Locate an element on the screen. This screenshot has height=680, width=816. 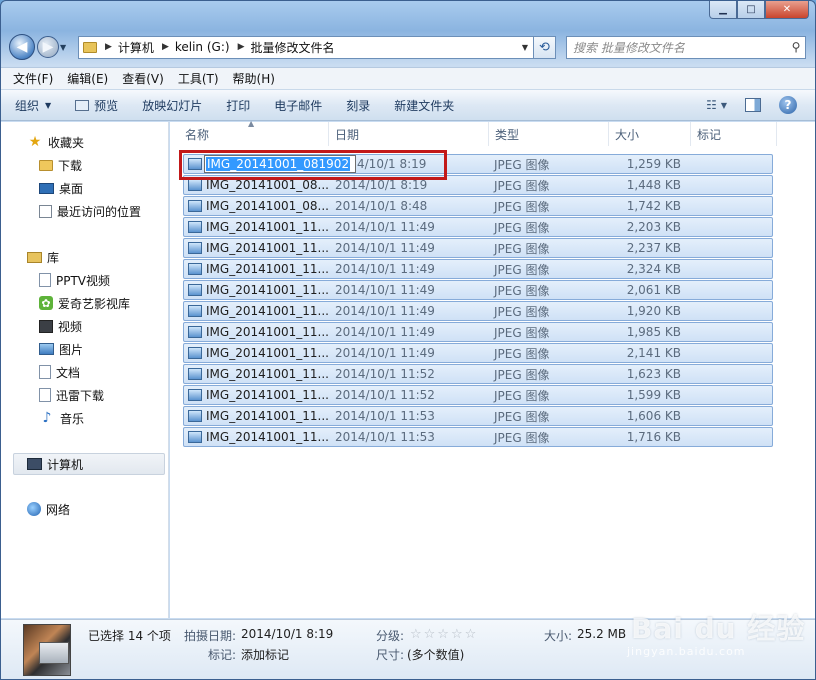
help-icon: ? is located at coordinates (788, 105).